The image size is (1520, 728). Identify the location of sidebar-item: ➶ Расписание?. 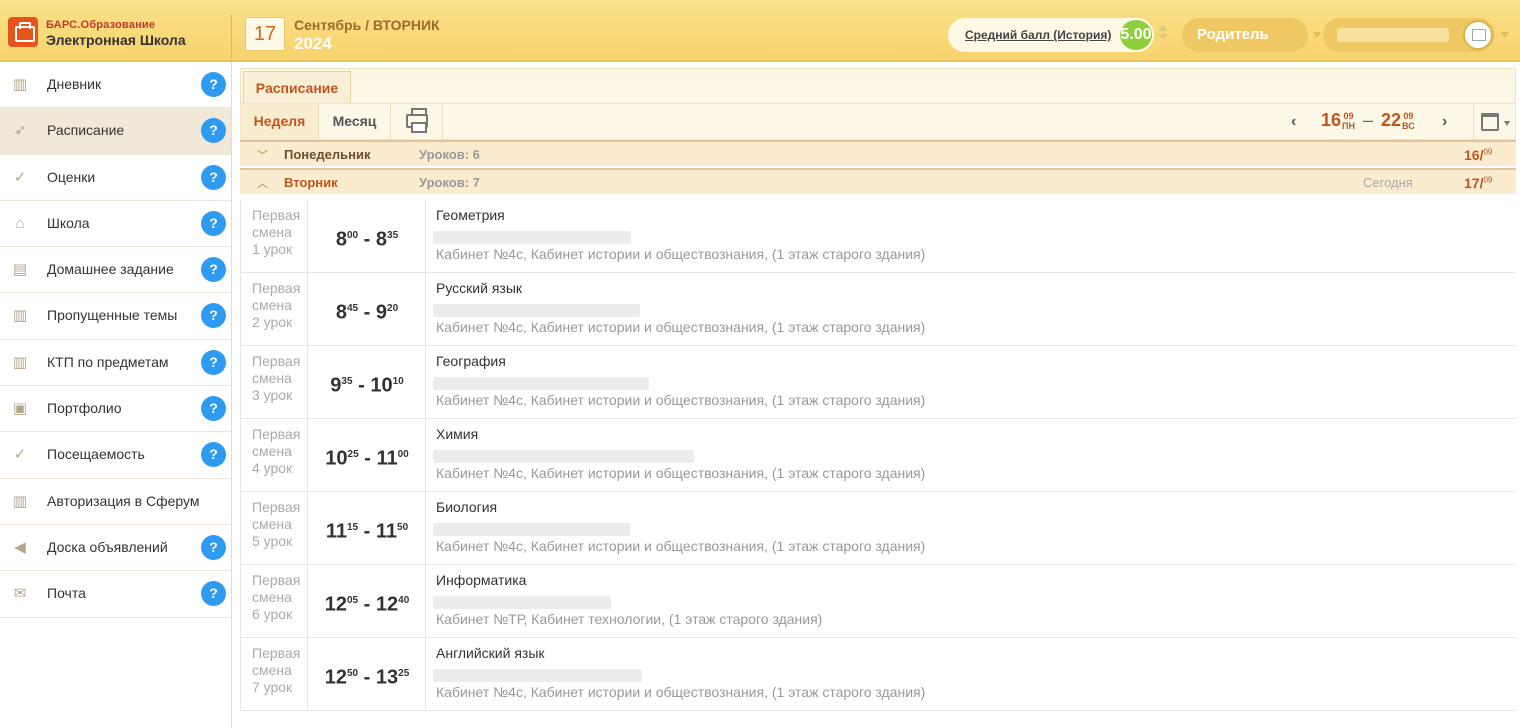
(115, 131).